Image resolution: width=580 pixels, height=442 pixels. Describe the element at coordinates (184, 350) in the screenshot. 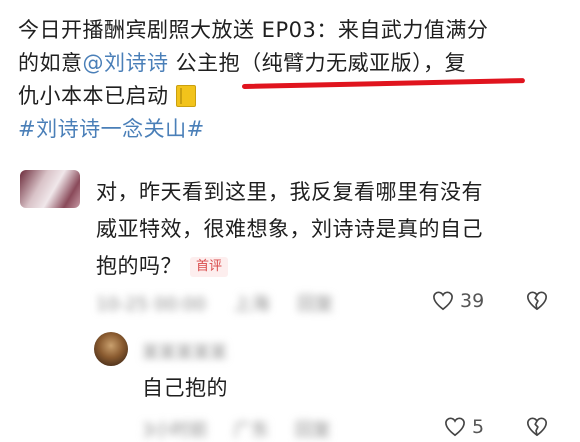

I see `reply-username: 某某某某某` at that location.